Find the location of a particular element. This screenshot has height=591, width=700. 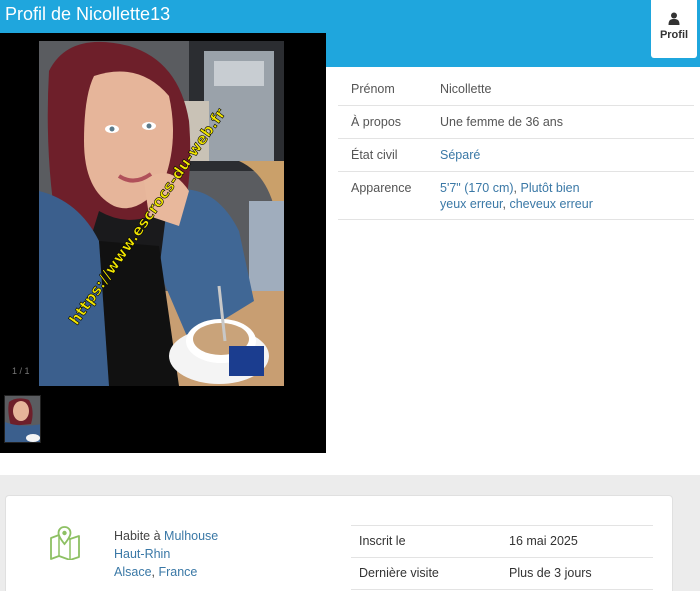

location-prefix: Habite à is located at coordinates (137, 536).